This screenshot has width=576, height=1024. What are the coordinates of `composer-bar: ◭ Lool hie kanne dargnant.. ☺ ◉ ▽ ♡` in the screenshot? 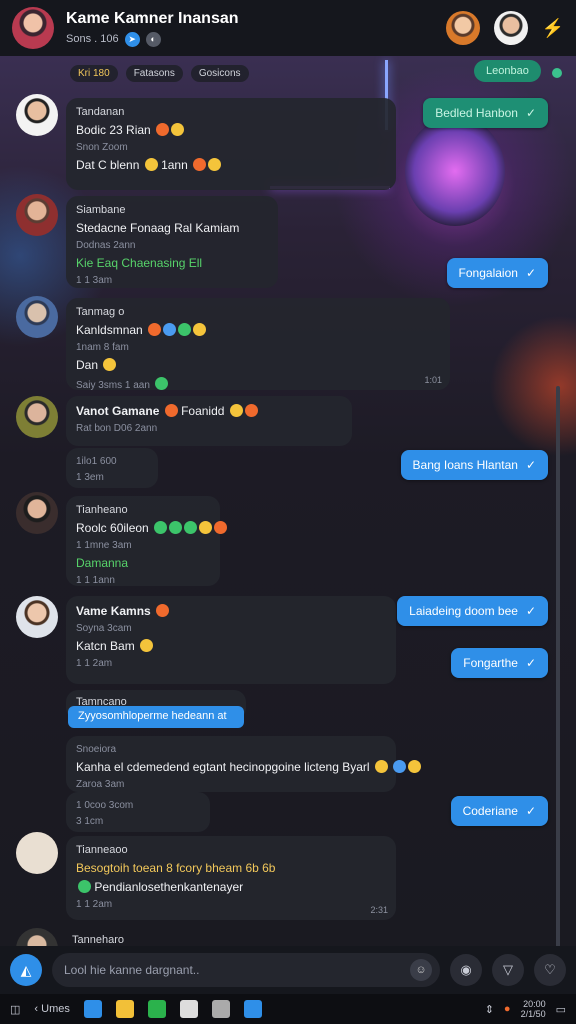 It's located at (288, 970).